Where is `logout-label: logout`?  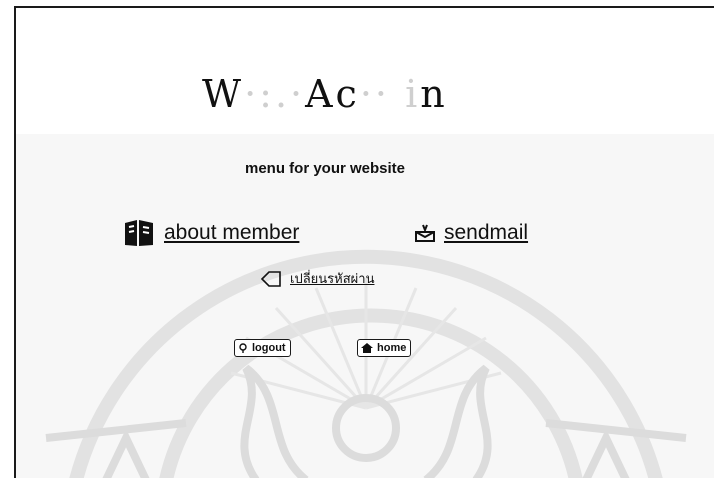 logout-label: logout is located at coordinates (269, 348).